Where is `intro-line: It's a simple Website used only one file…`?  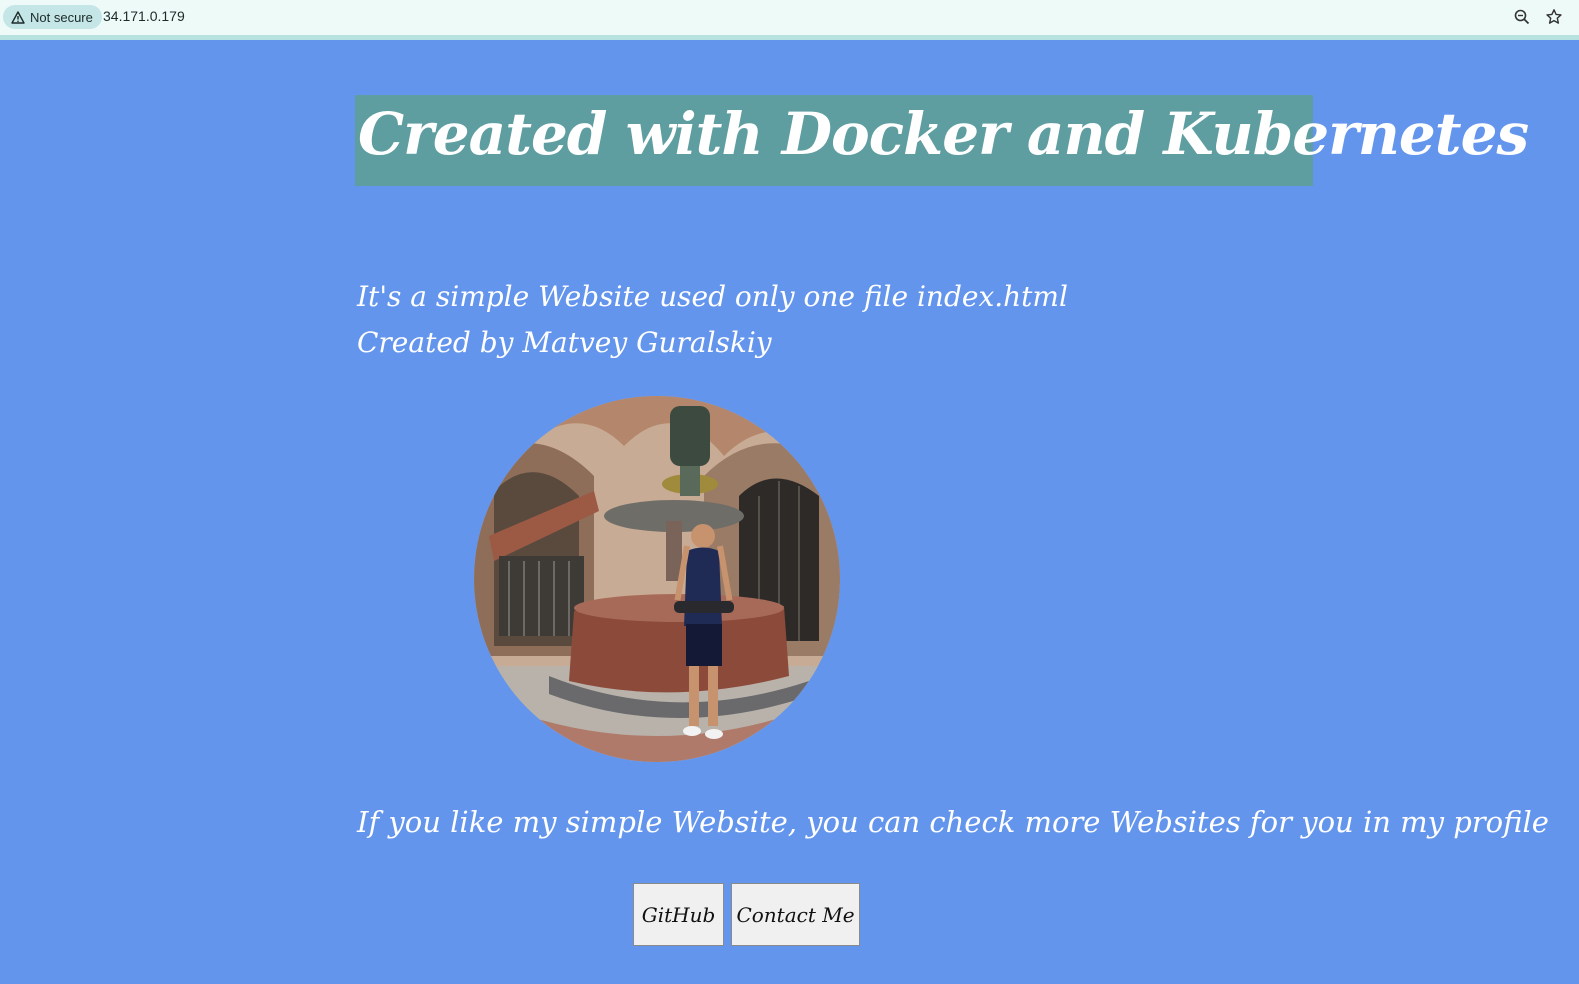 intro-line: It's a simple Website used only one file… is located at coordinates (712, 296).